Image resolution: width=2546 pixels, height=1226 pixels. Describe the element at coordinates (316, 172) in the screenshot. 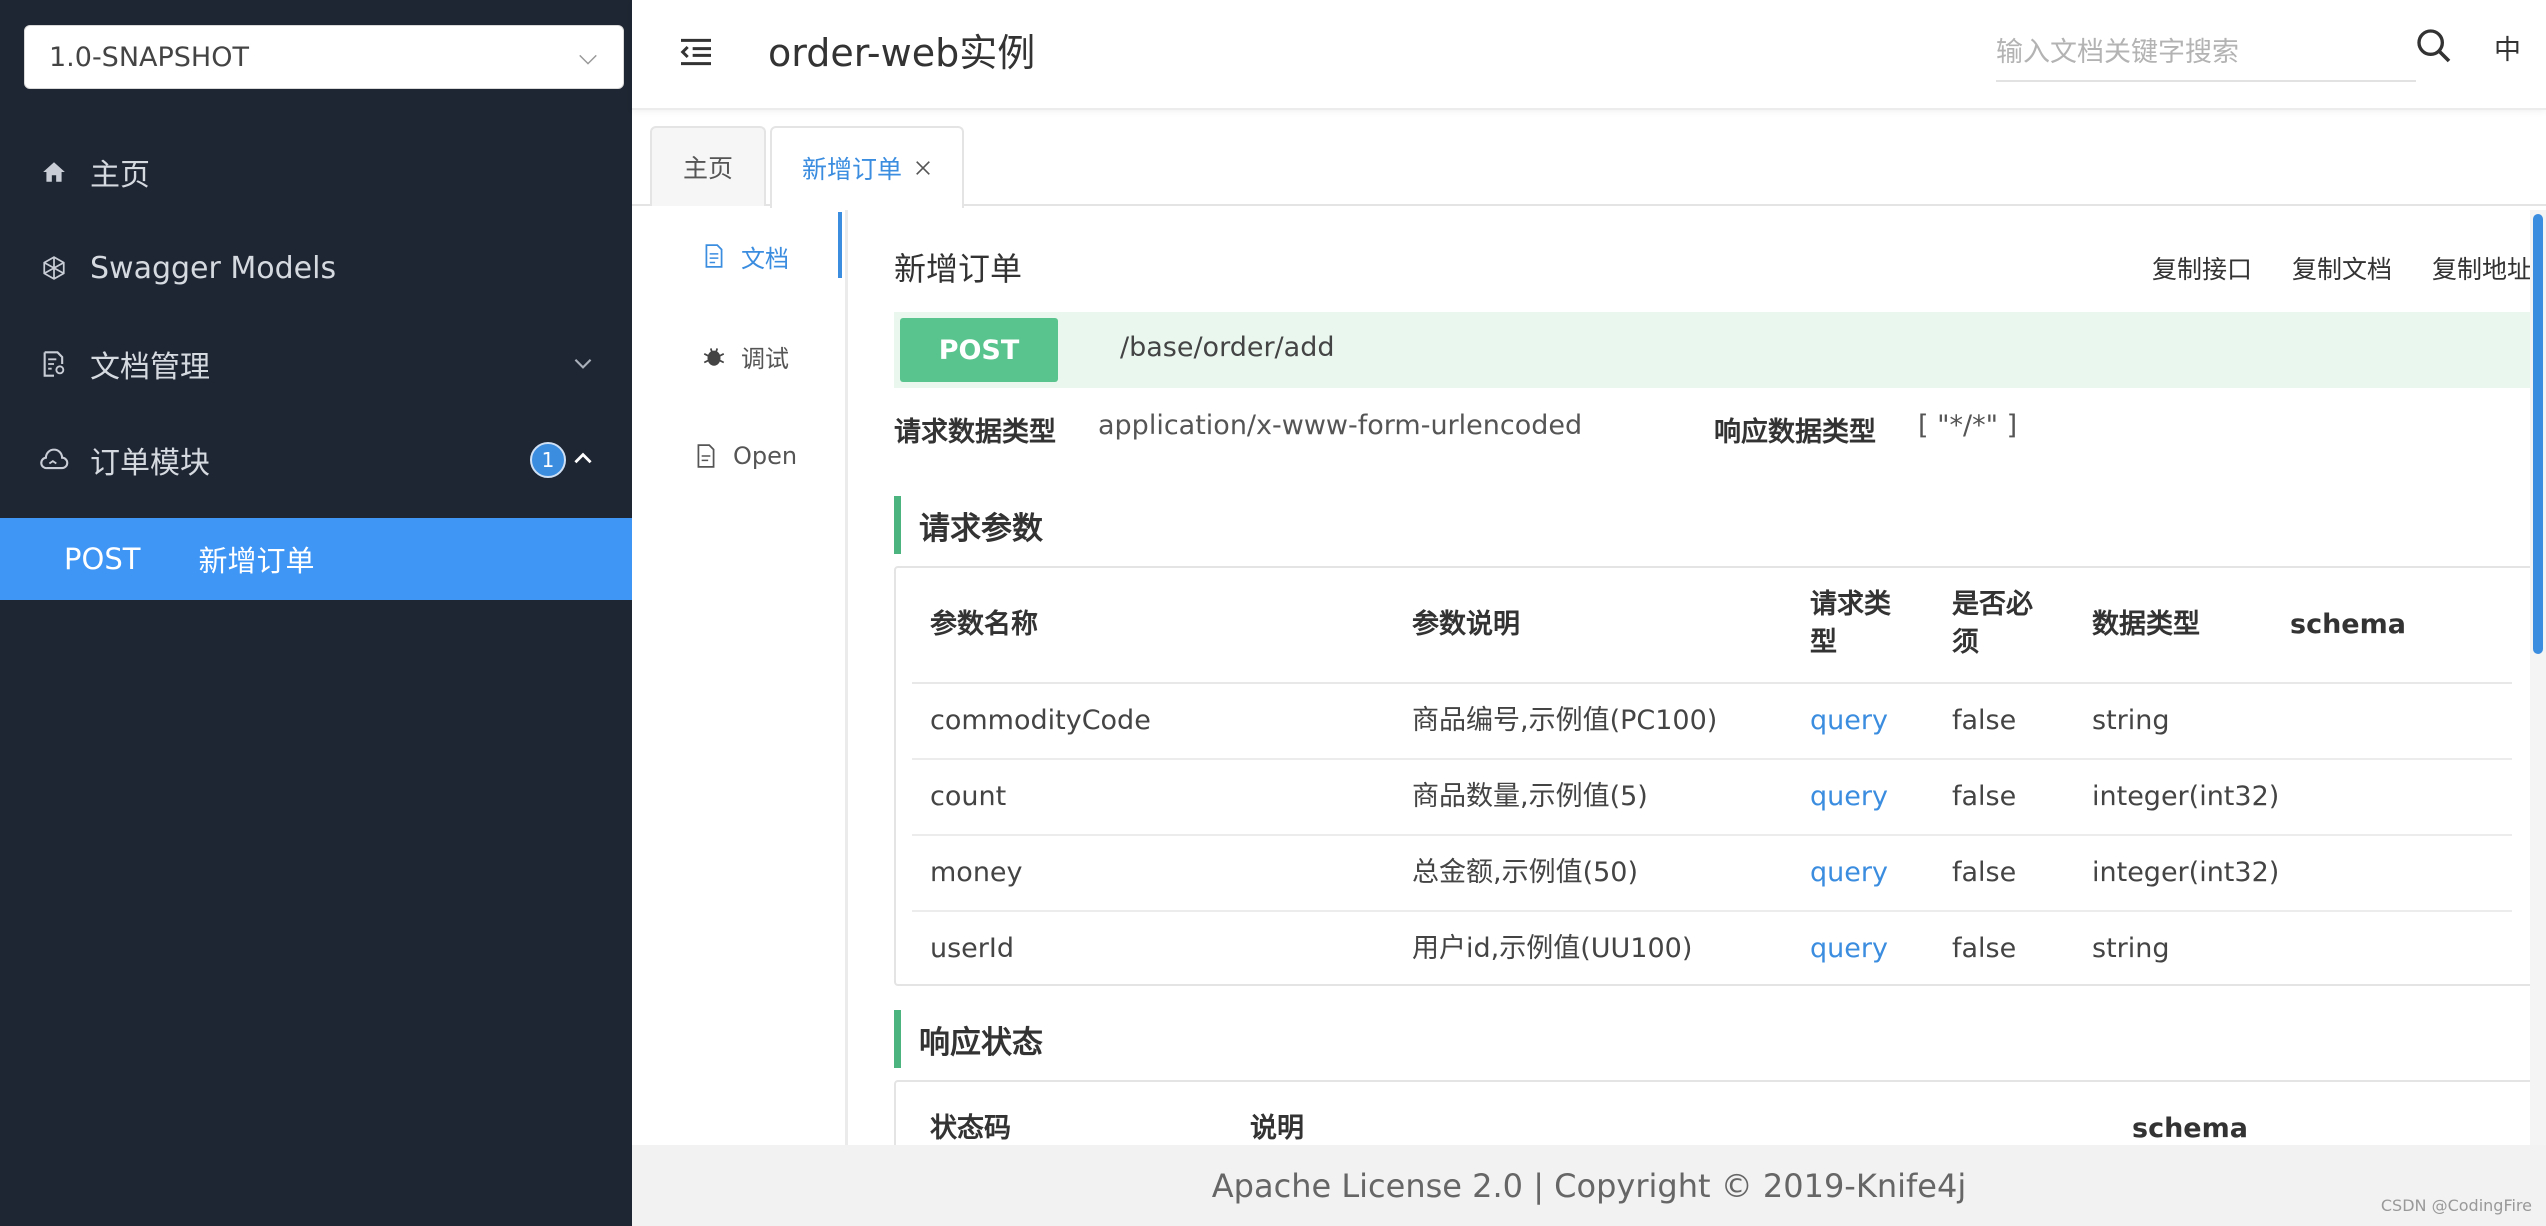

I see `sidebar-item-home: 主页` at that location.